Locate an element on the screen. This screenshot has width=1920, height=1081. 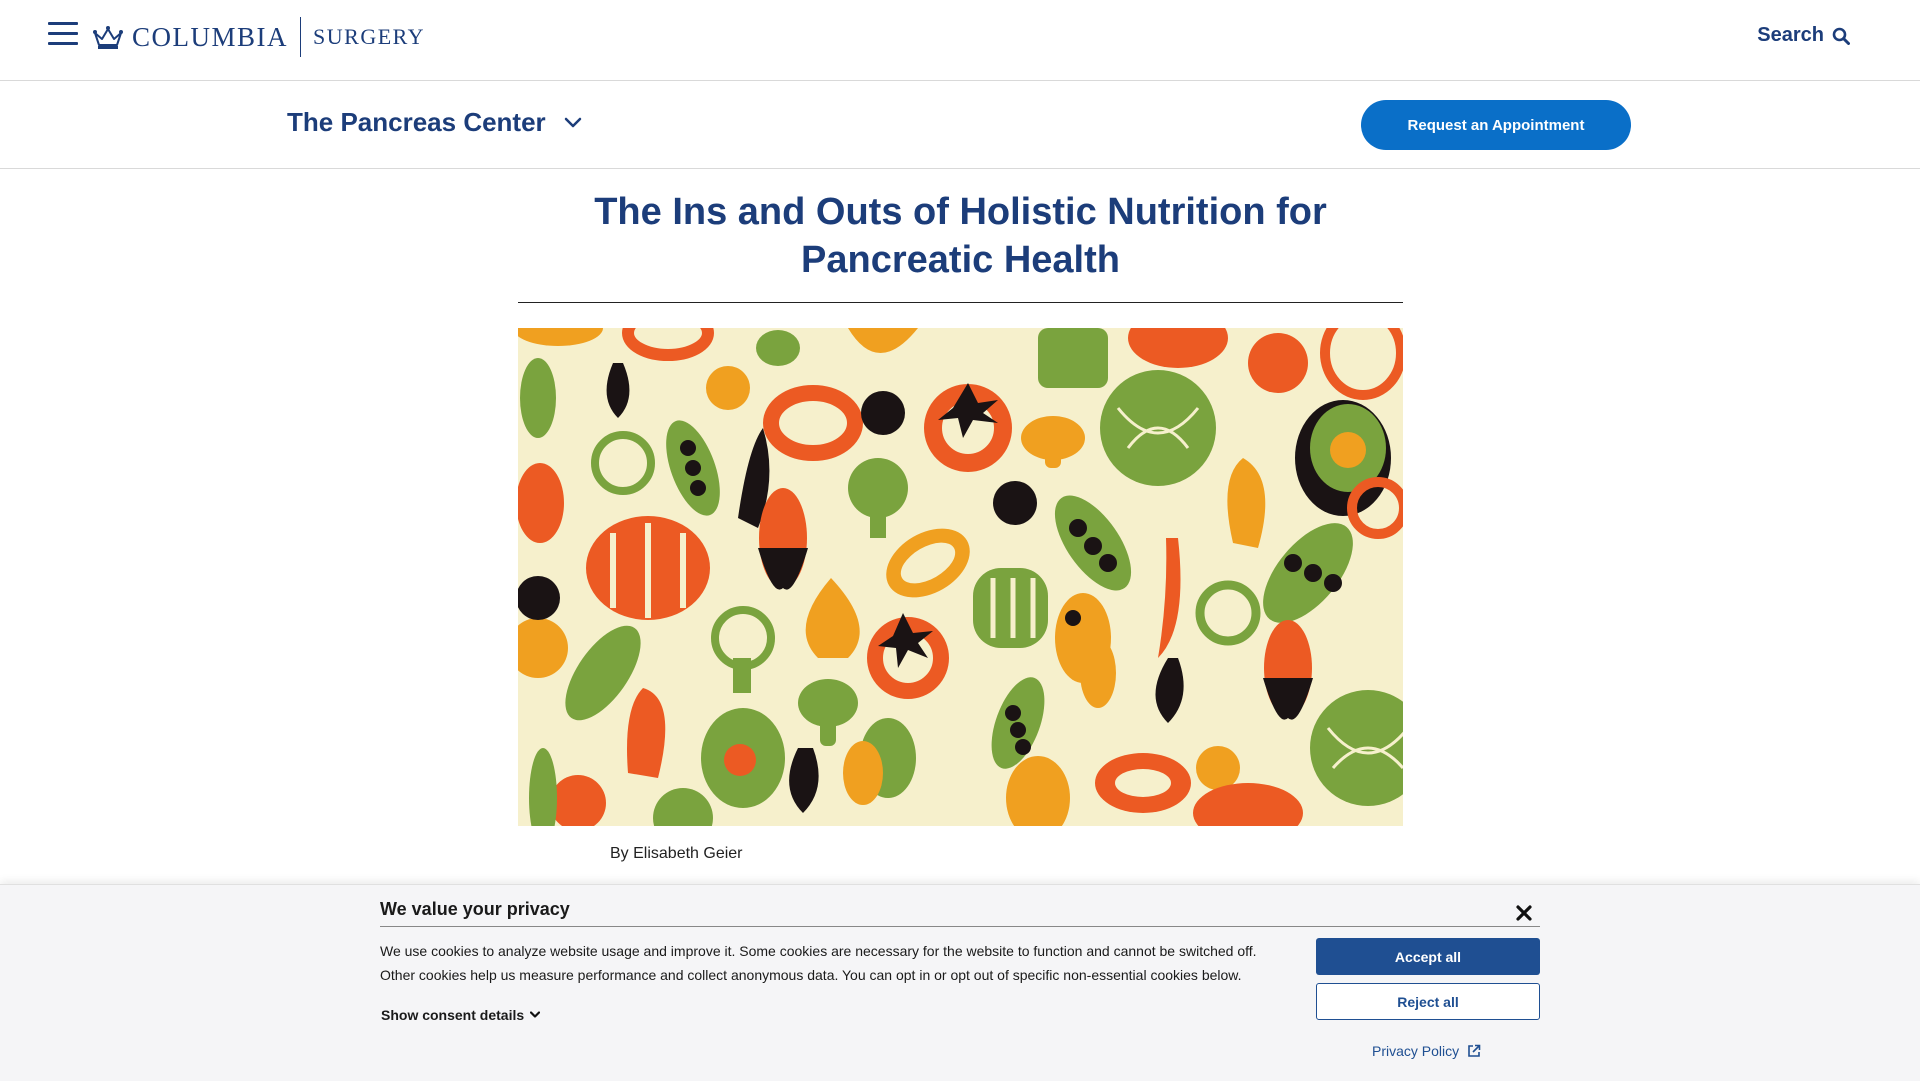
section-title: The Pancreas Center is located at coordinates (416, 122).